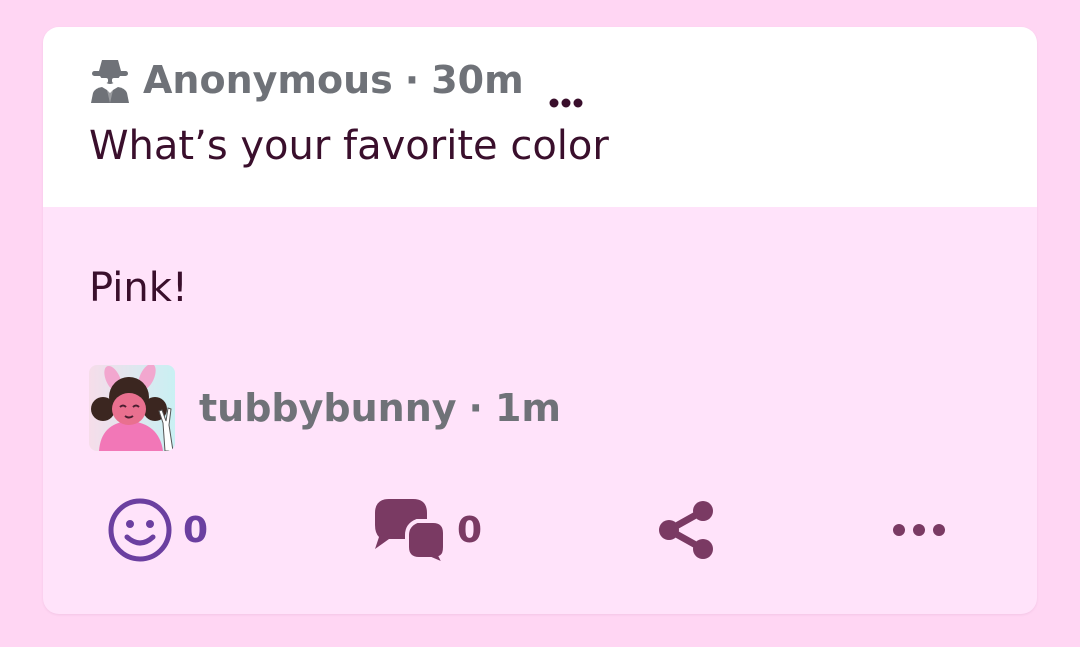 Image resolution: width=1080 pixels, height=647 pixels. I want to click on speech-bubbles-icon, so click(409, 532).